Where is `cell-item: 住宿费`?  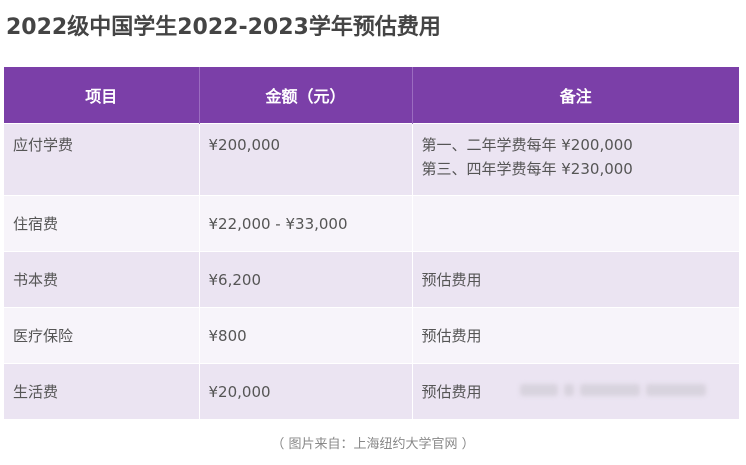
cell-item: 住宿费 is located at coordinates (102, 223).